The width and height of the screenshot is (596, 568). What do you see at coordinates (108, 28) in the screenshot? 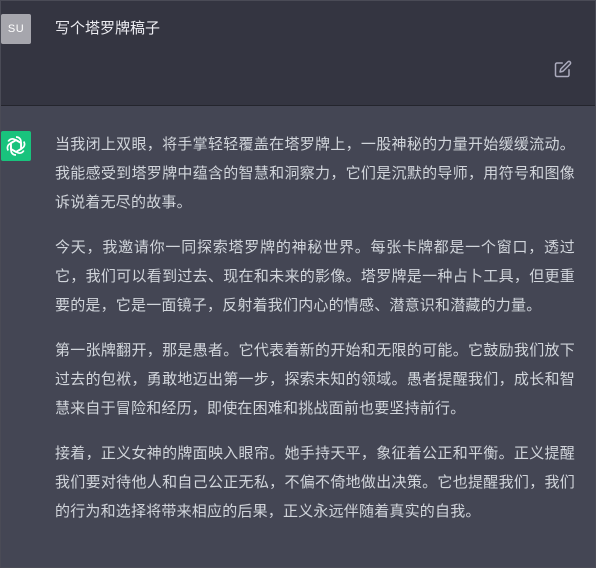
I see `user-message-text: 写个塔罗牌稿子` at bounding box center [108, 28].